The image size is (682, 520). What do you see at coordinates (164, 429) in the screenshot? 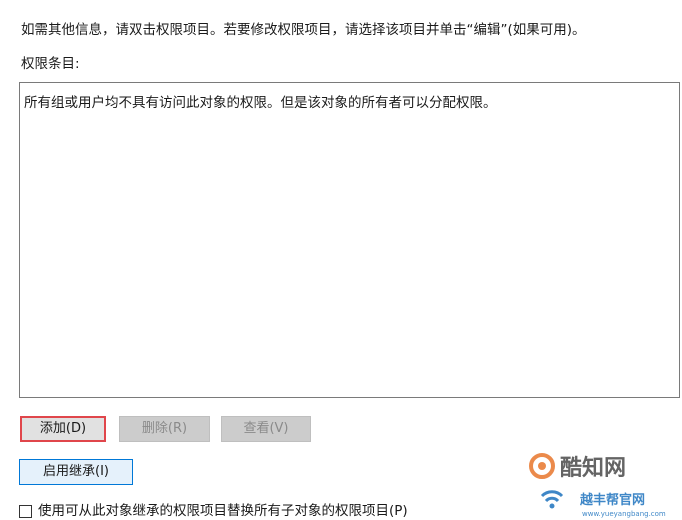
I see `remove-button: 删除(R)` at bounding box center [164, 429].